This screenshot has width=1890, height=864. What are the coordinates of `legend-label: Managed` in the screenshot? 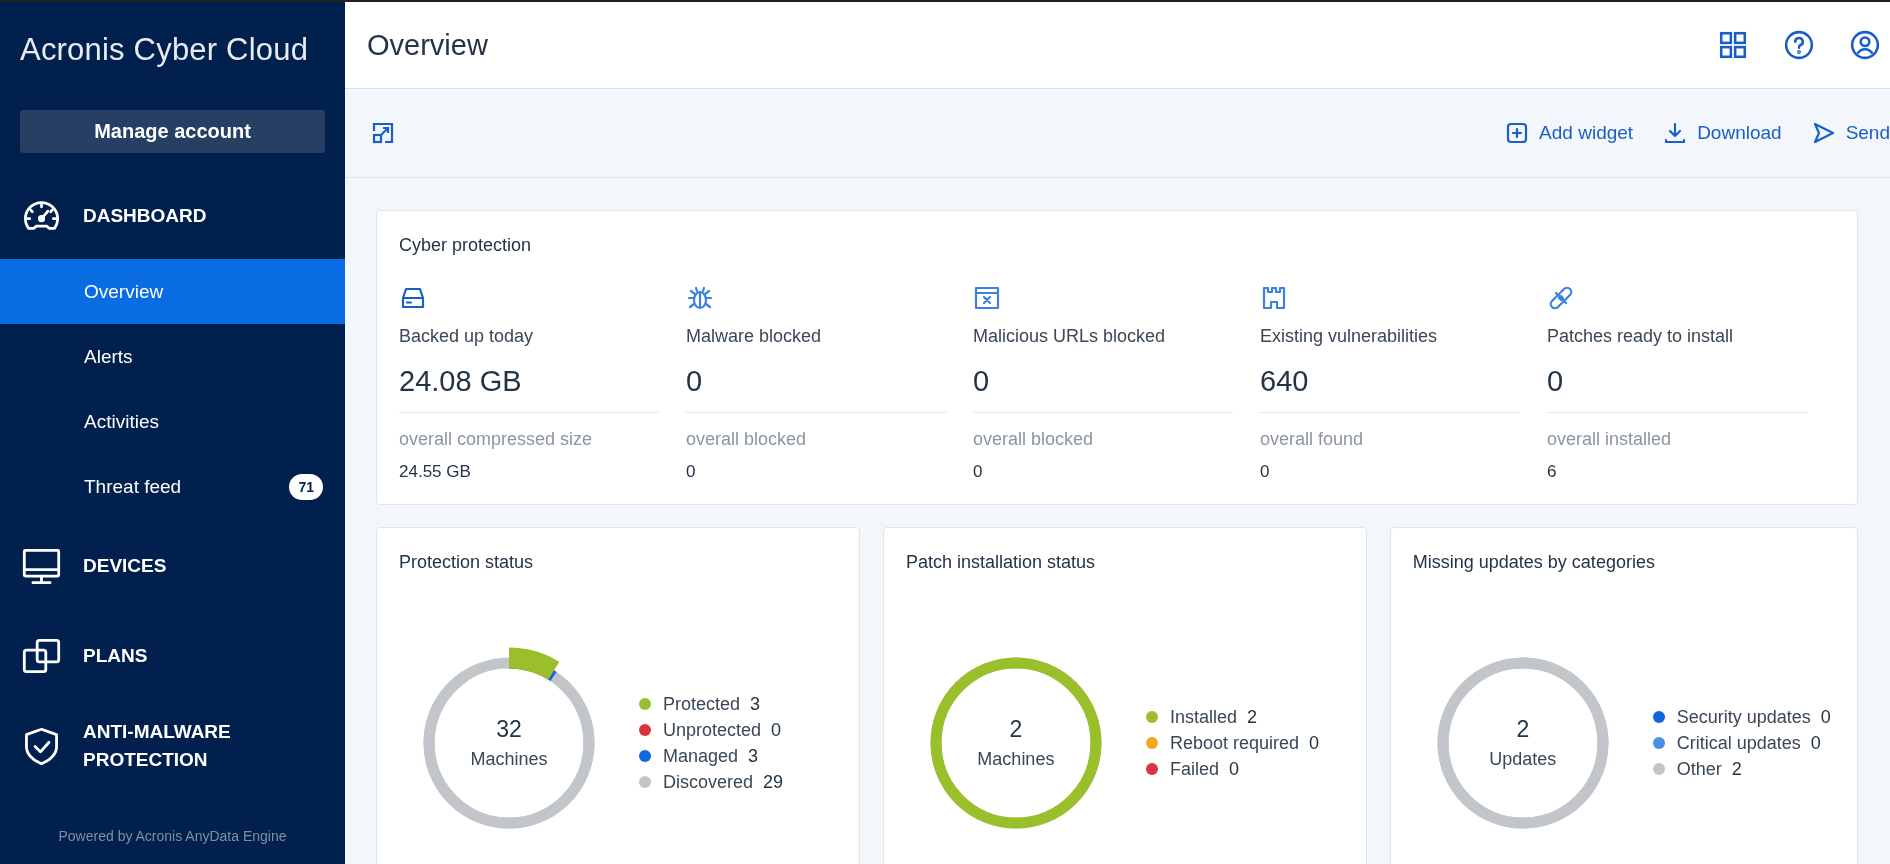 It's located at (701, 756).